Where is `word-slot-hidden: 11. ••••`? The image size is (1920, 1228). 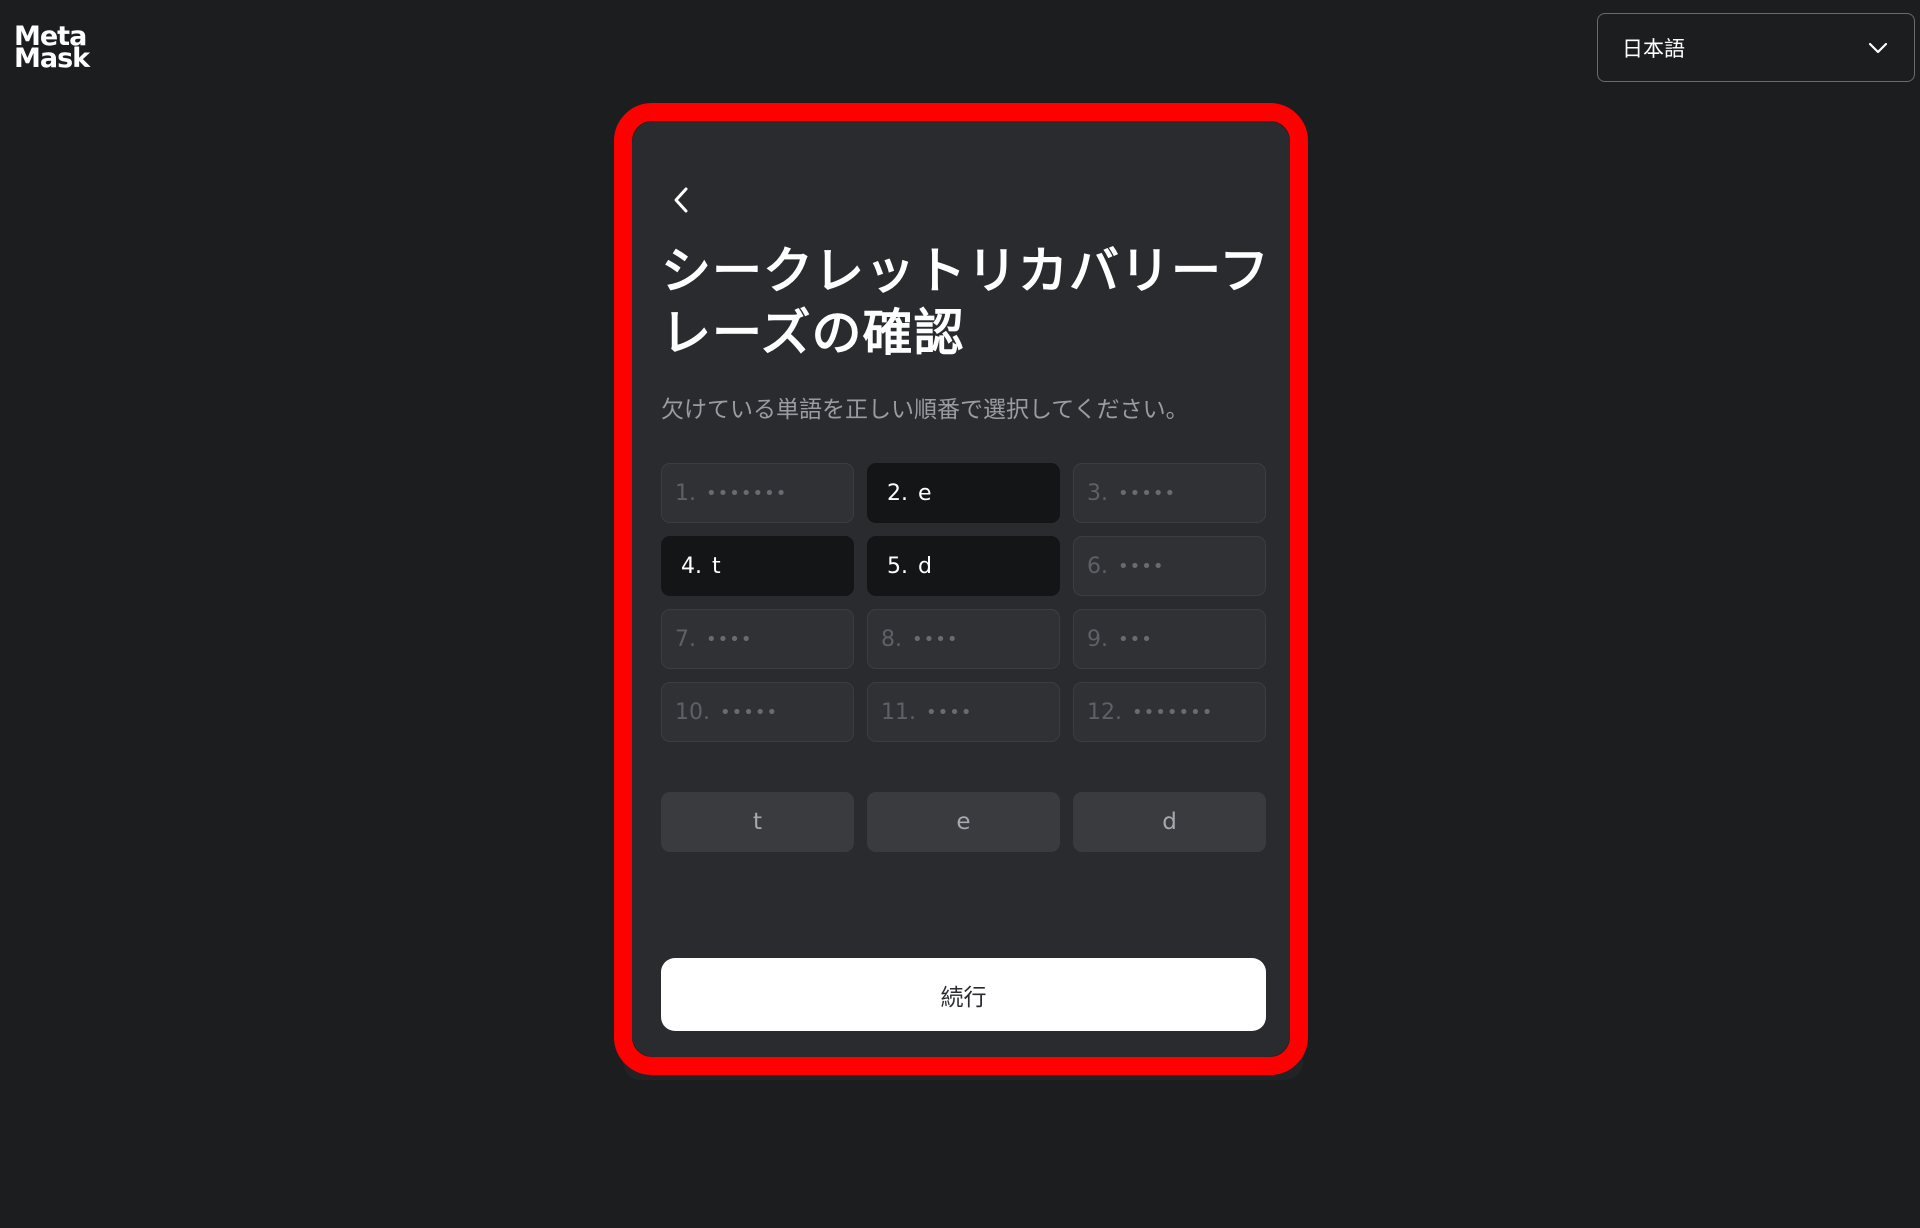 word-slot-hidden: 11. •••• is located at coordinates (963, 712).